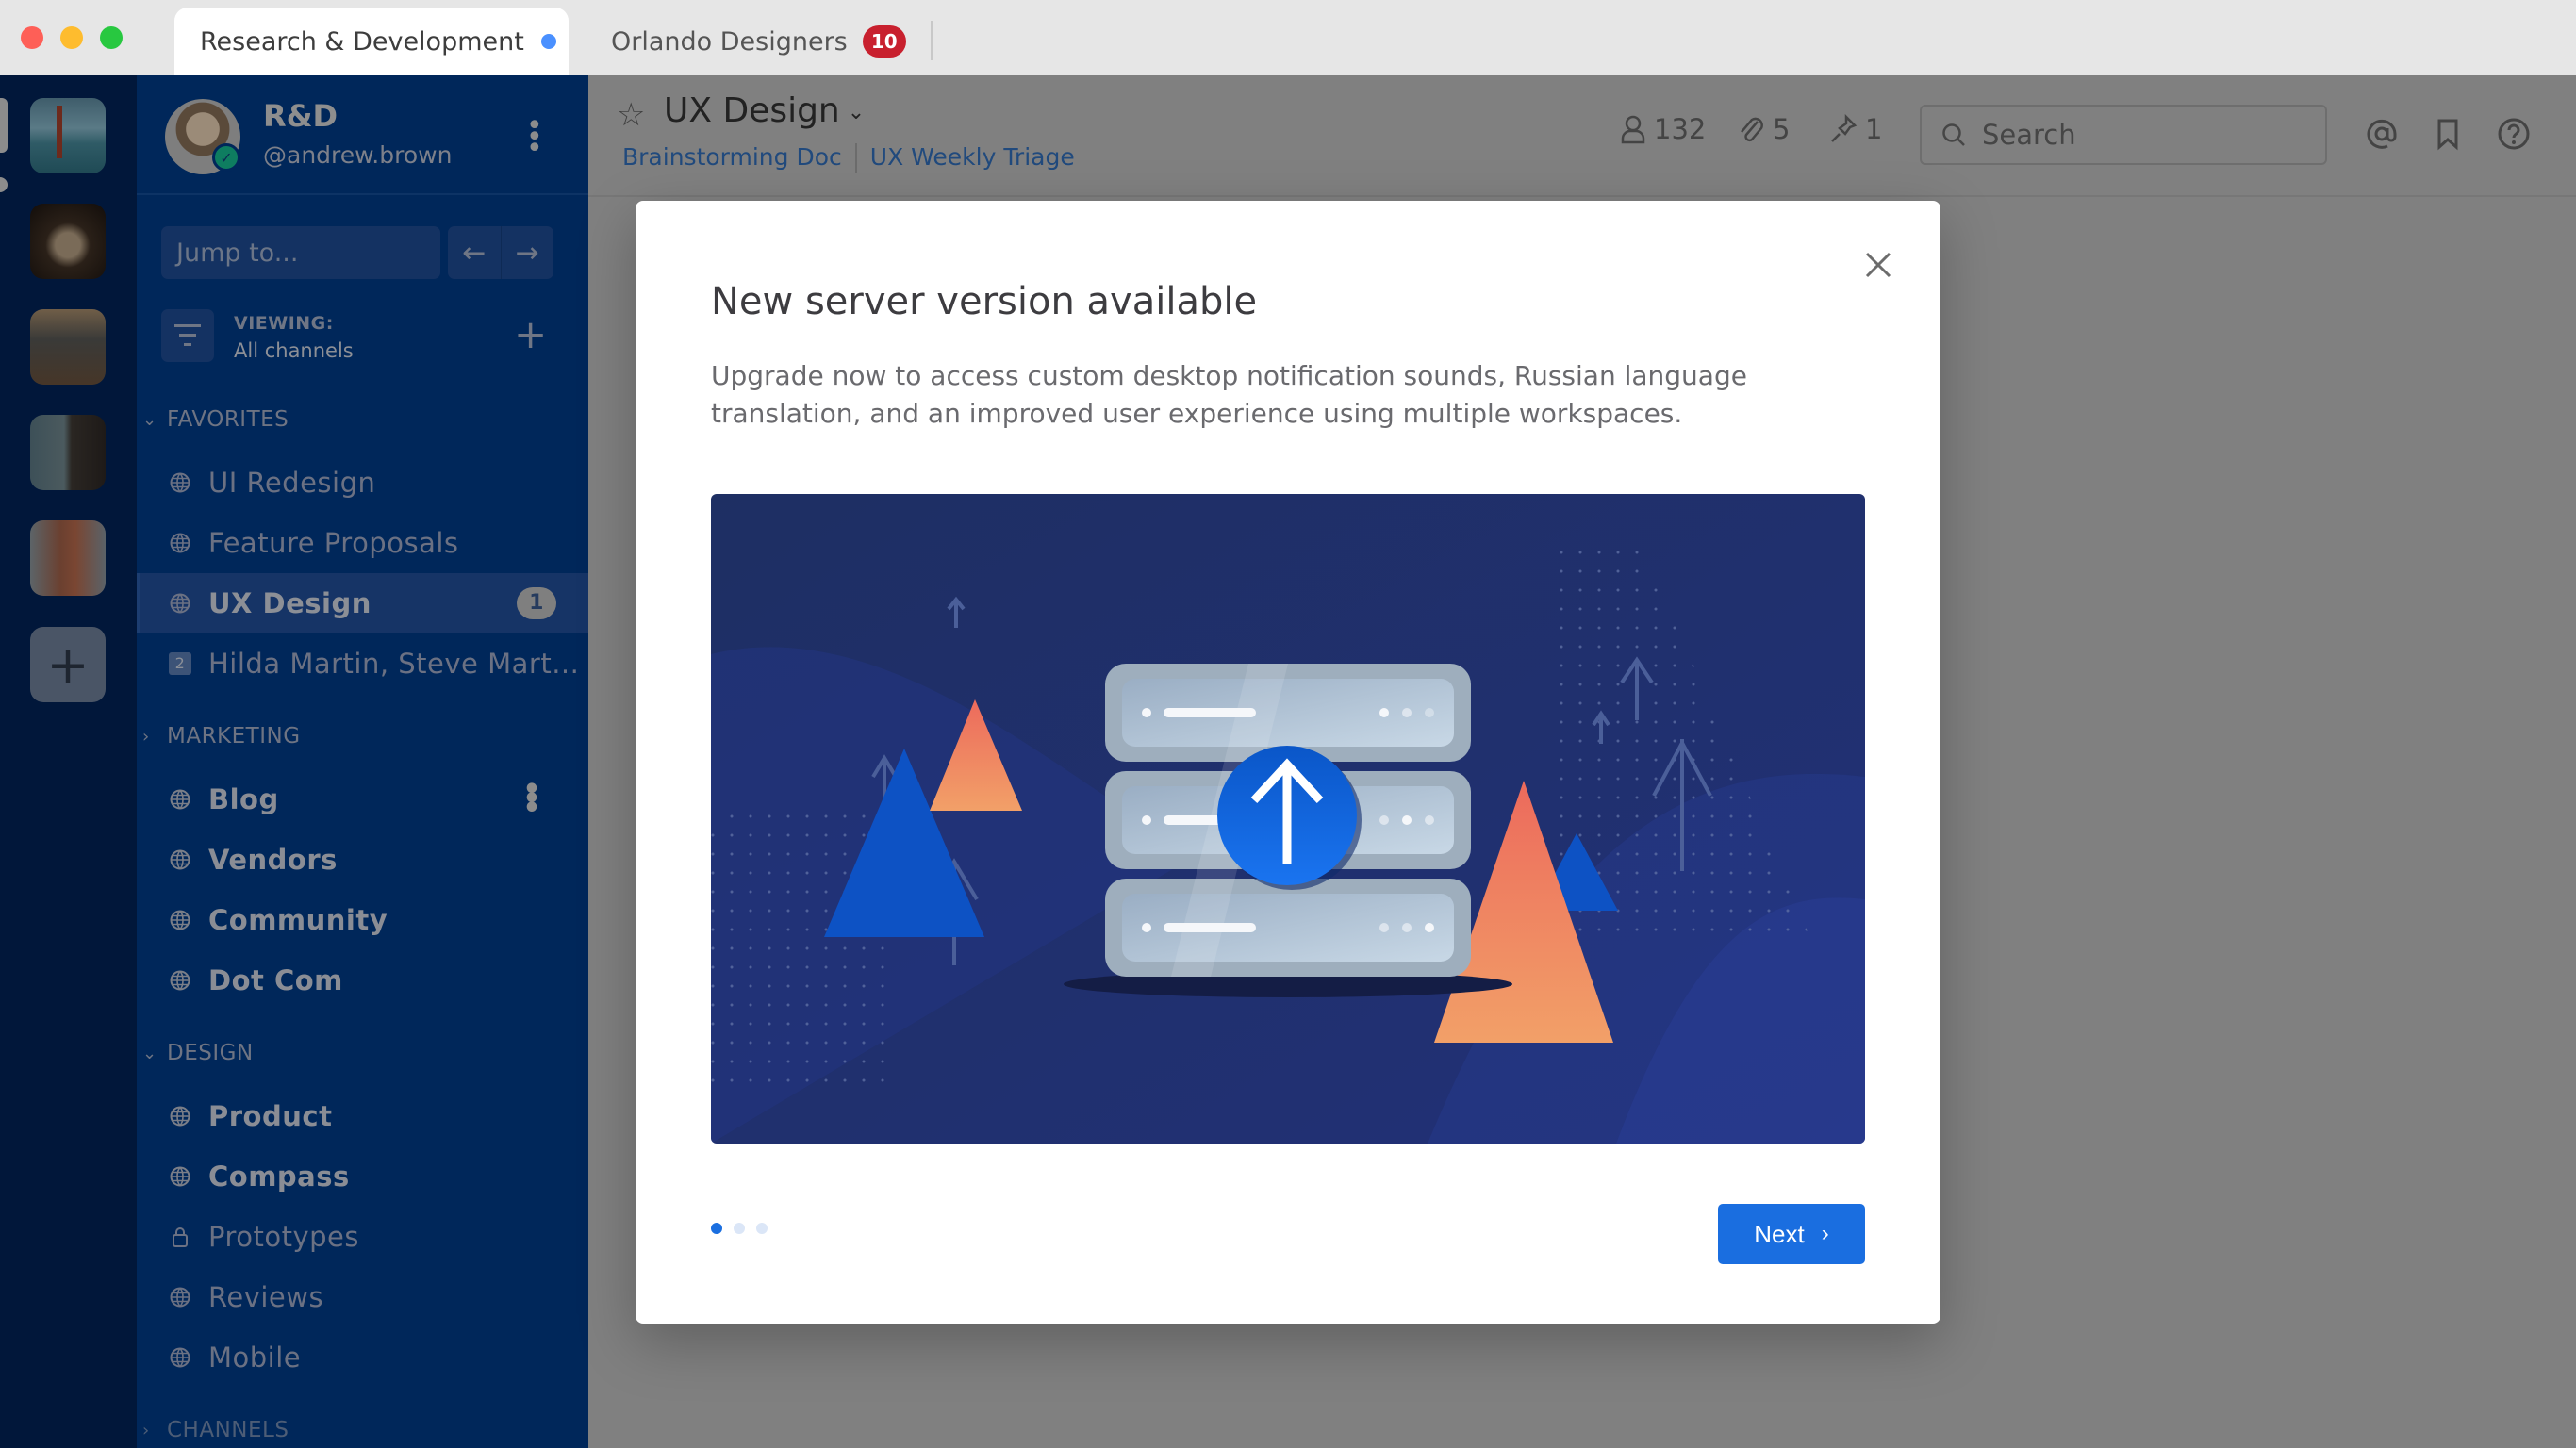 Image resolution: width=2576 pixels, height=1448 pixels. Describe the element at coordinates (1763, 129) in the screenshot. I see `files-button: 5` at that location.